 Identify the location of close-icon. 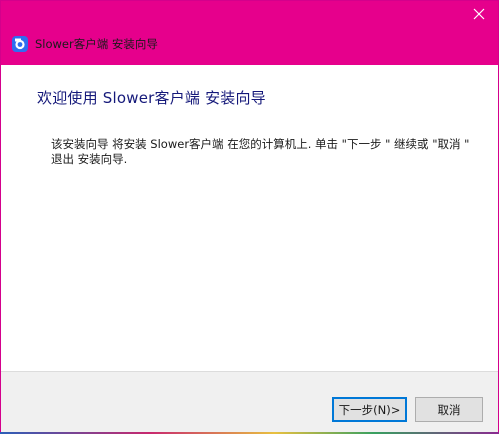
(479, 14).